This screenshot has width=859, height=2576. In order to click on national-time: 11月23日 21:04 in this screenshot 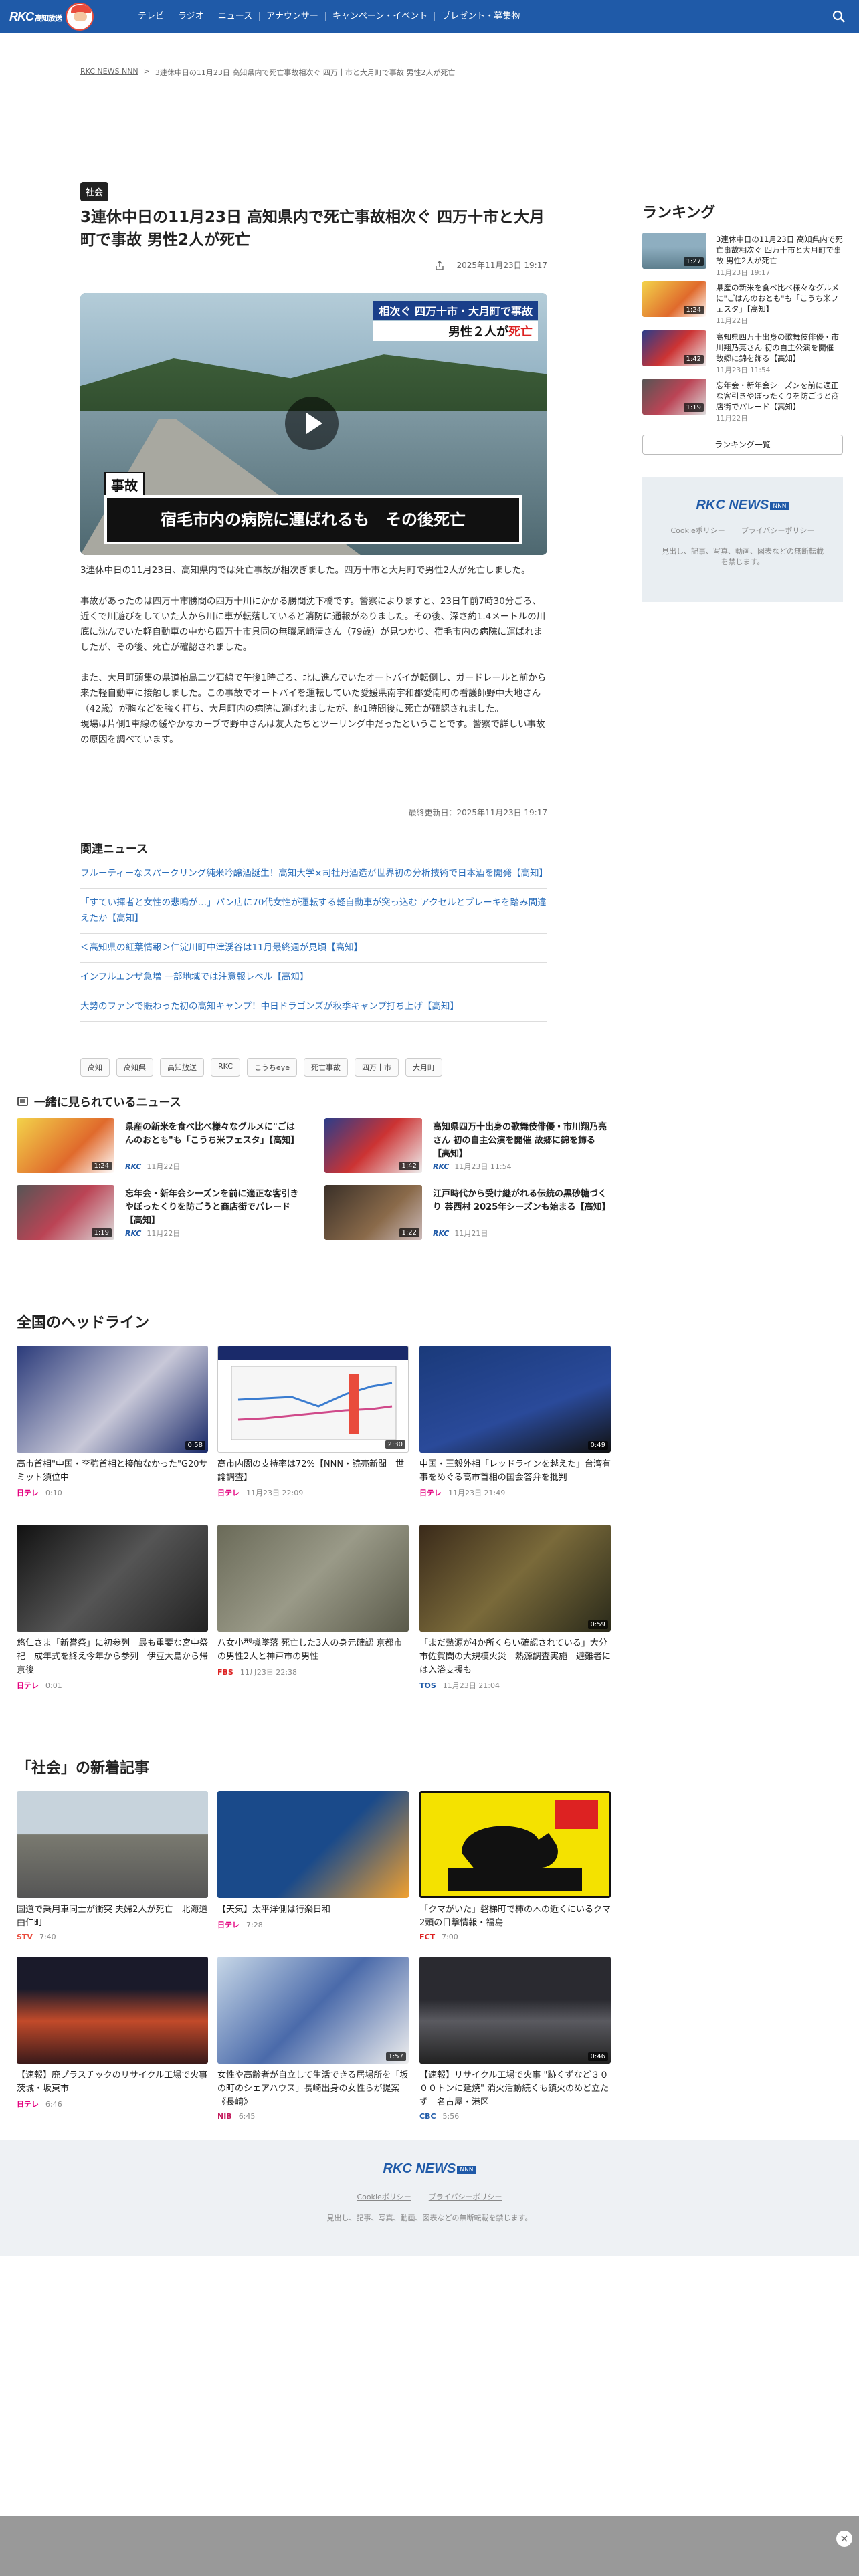, I will do `click(471, 1685)`.